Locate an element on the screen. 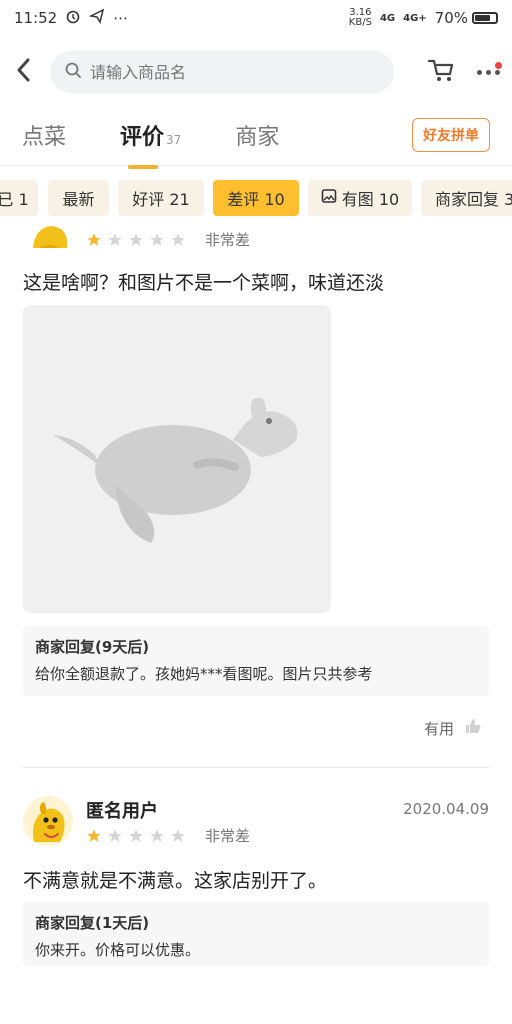  thumbs-up-icon is located at coordinates (473, 728).